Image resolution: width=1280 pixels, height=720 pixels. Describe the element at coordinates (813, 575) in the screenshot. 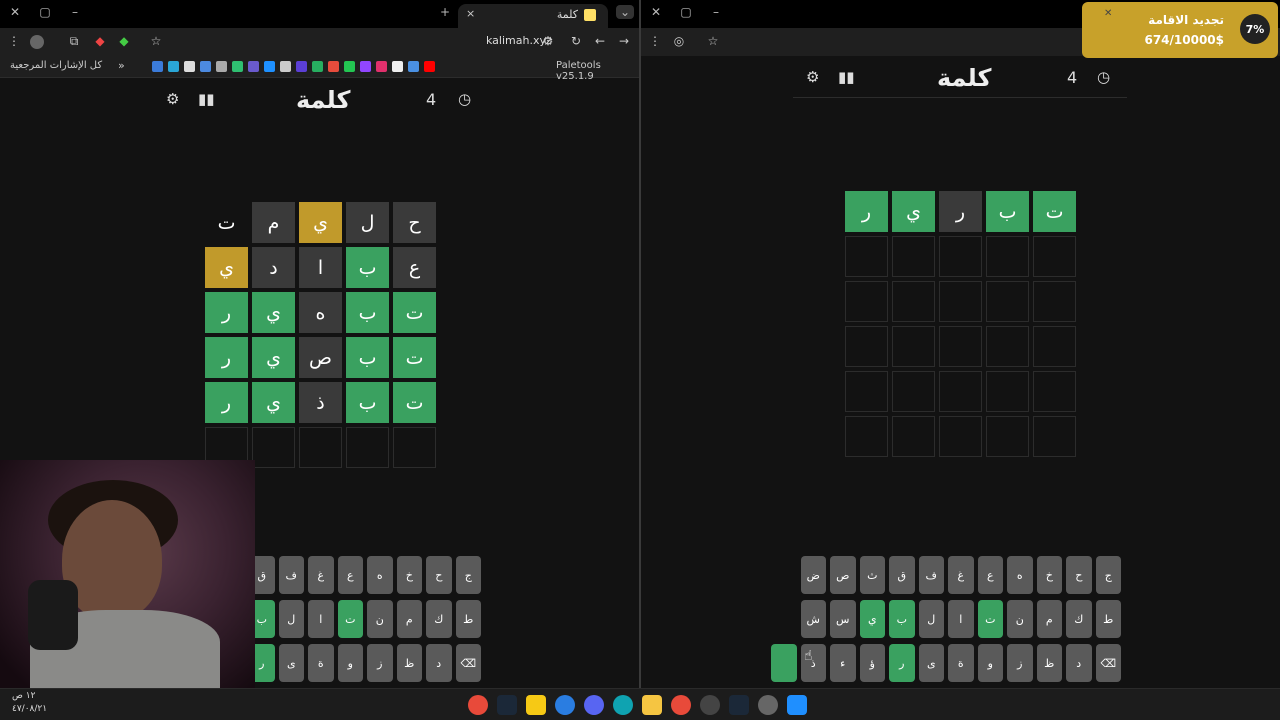

I see `key: ض` at that location.